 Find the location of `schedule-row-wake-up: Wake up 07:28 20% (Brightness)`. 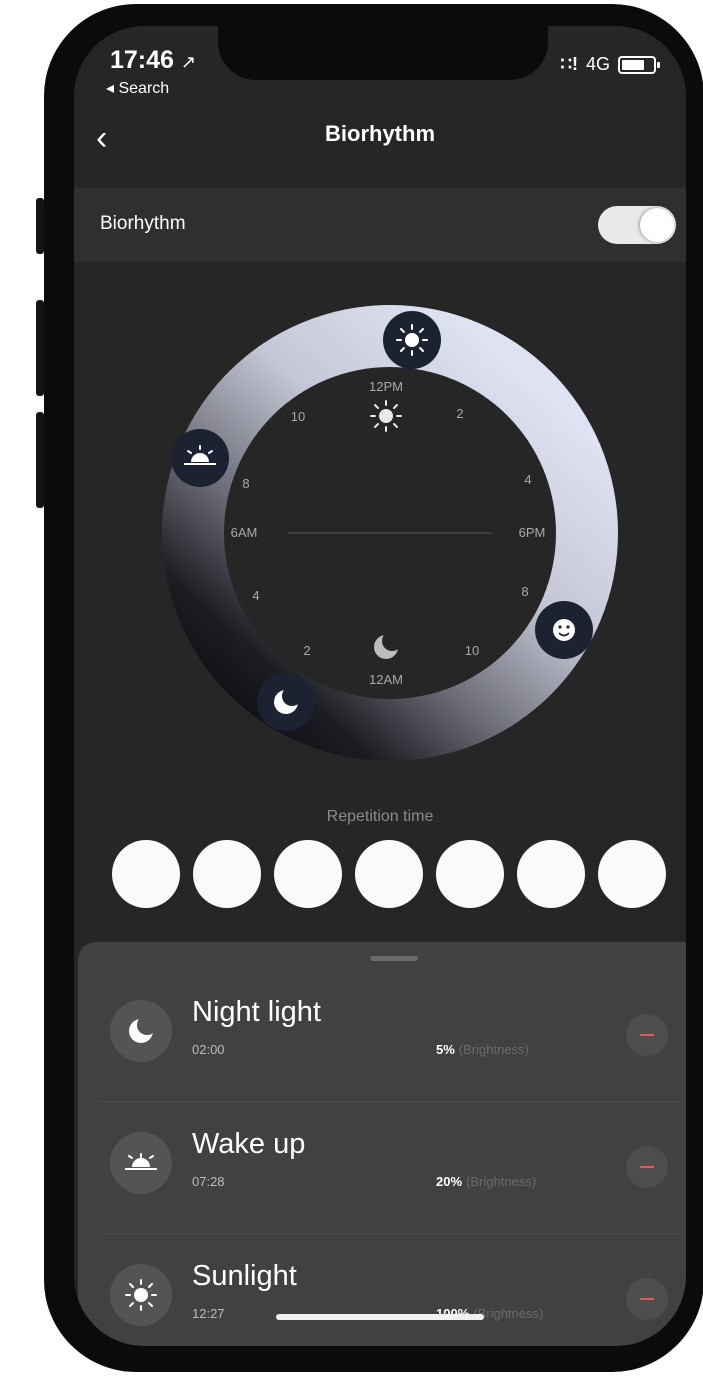

schedule-row-wake-up: Wake up 07:28 20% (Brightness) is located at coordinates (382, 1168).